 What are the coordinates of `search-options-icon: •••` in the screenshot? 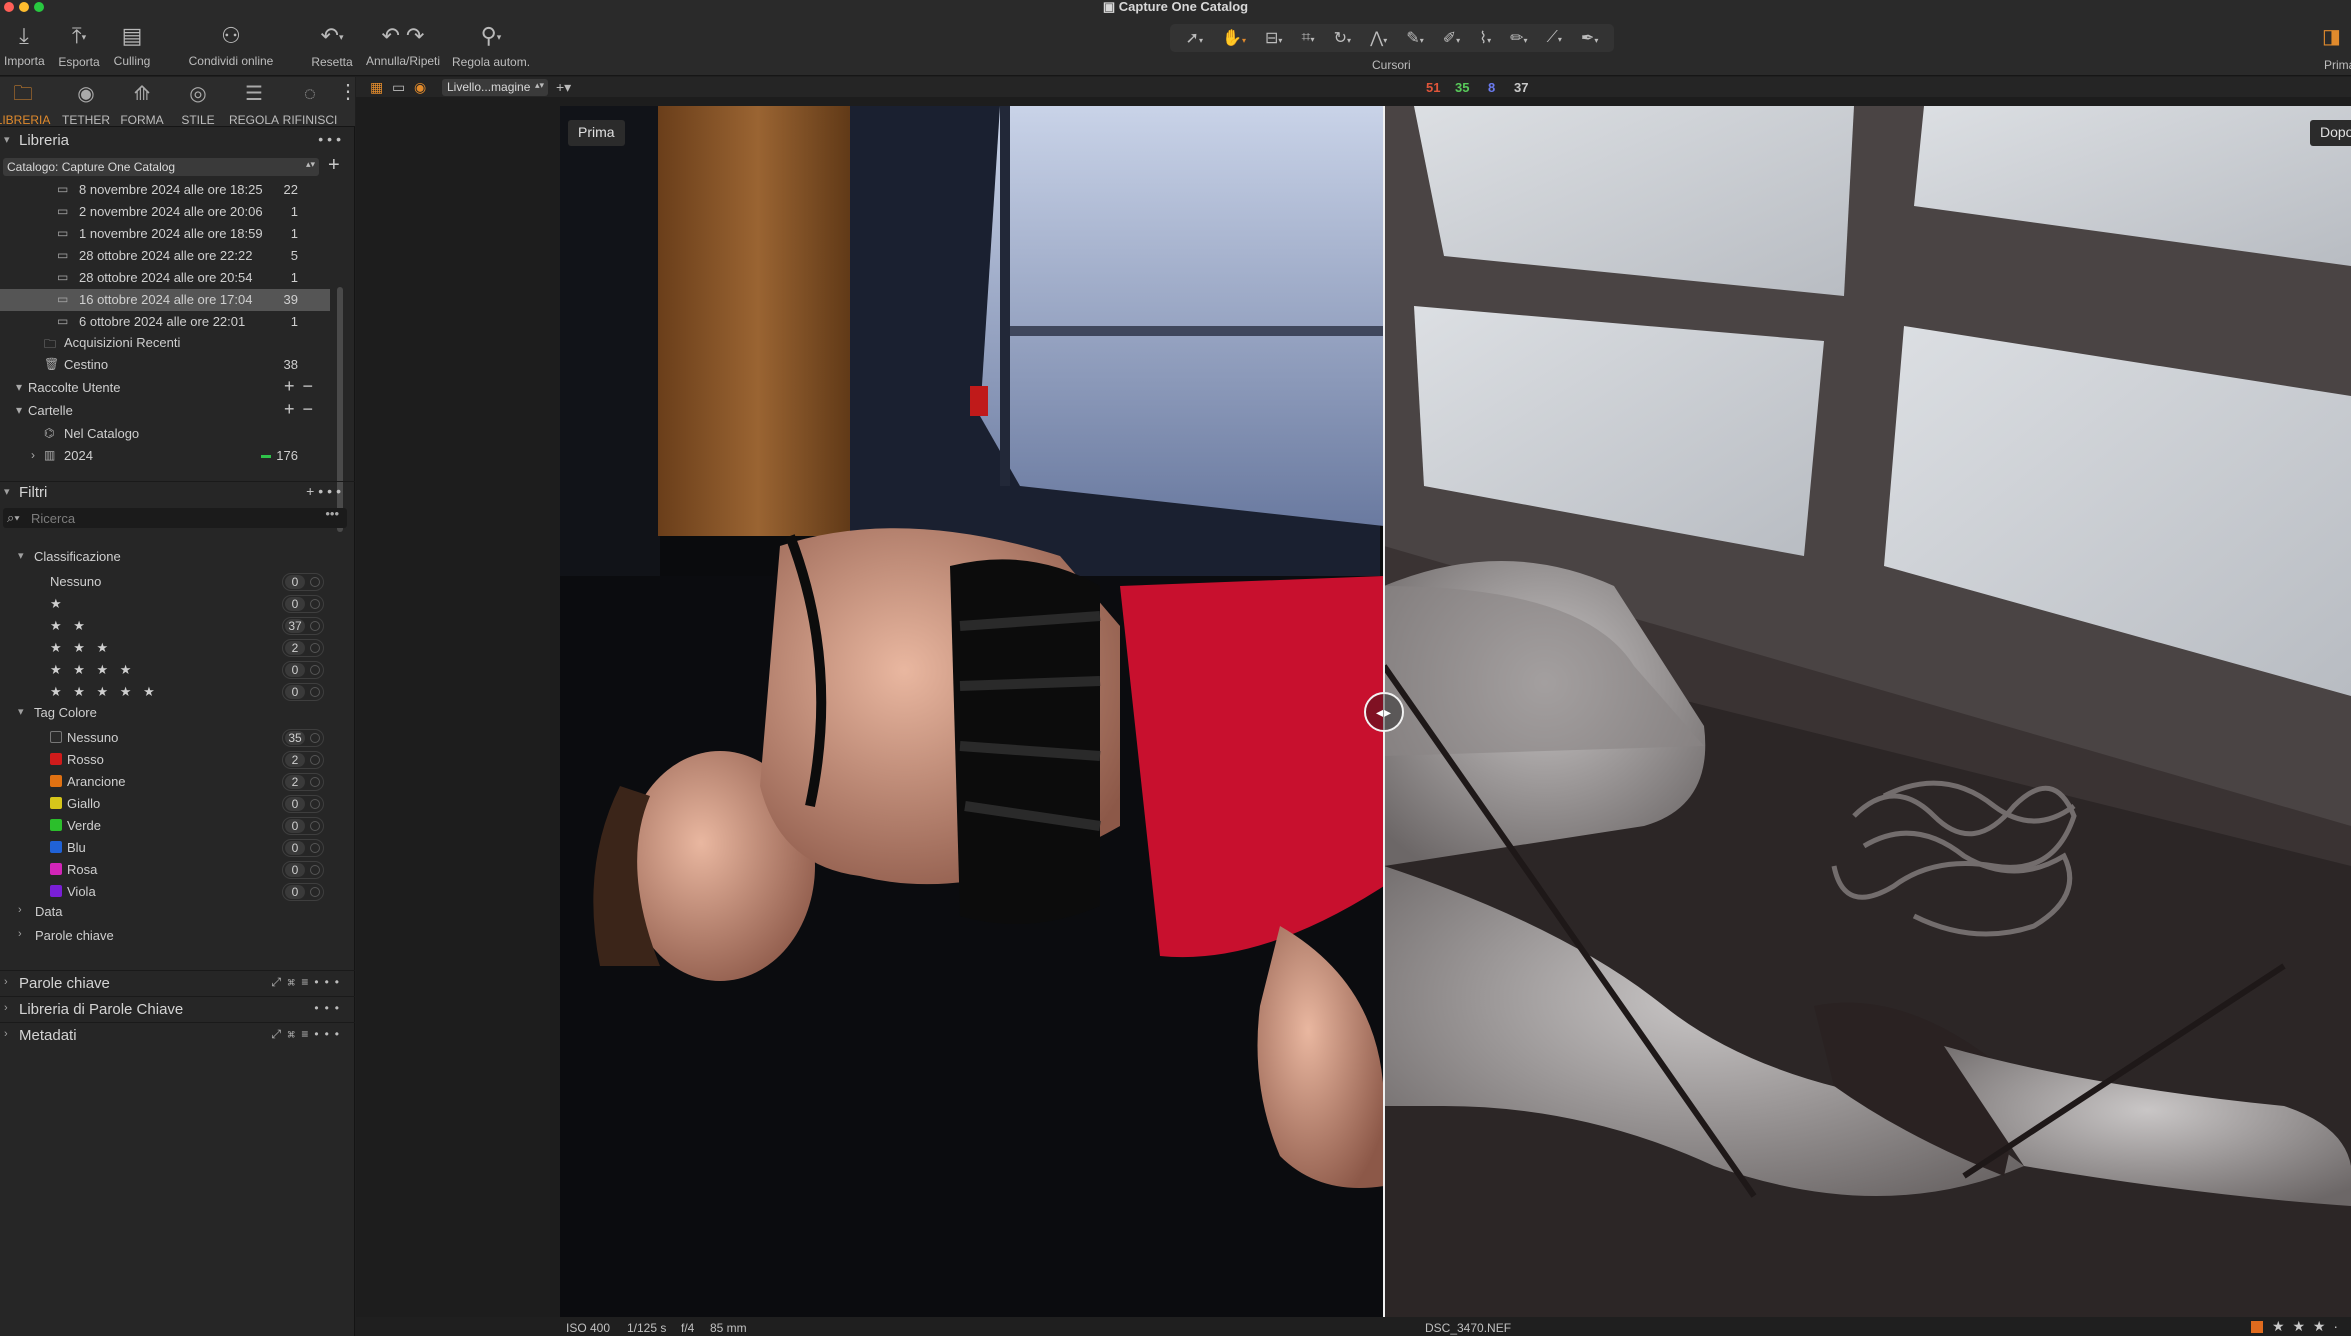 It's located at (332, 513).